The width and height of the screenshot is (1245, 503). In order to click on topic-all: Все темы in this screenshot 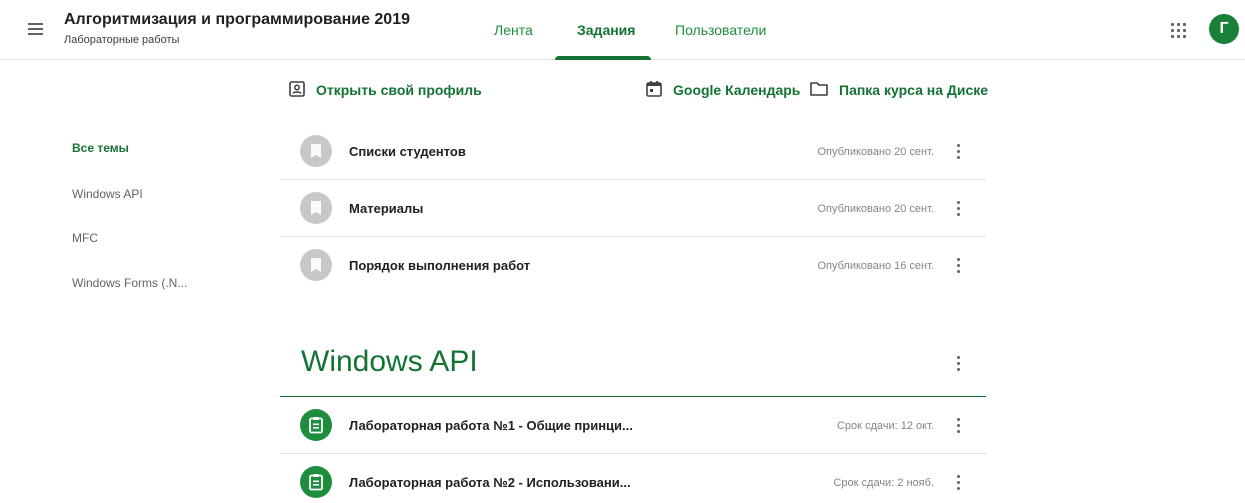, I will do `click(100, 148)`.